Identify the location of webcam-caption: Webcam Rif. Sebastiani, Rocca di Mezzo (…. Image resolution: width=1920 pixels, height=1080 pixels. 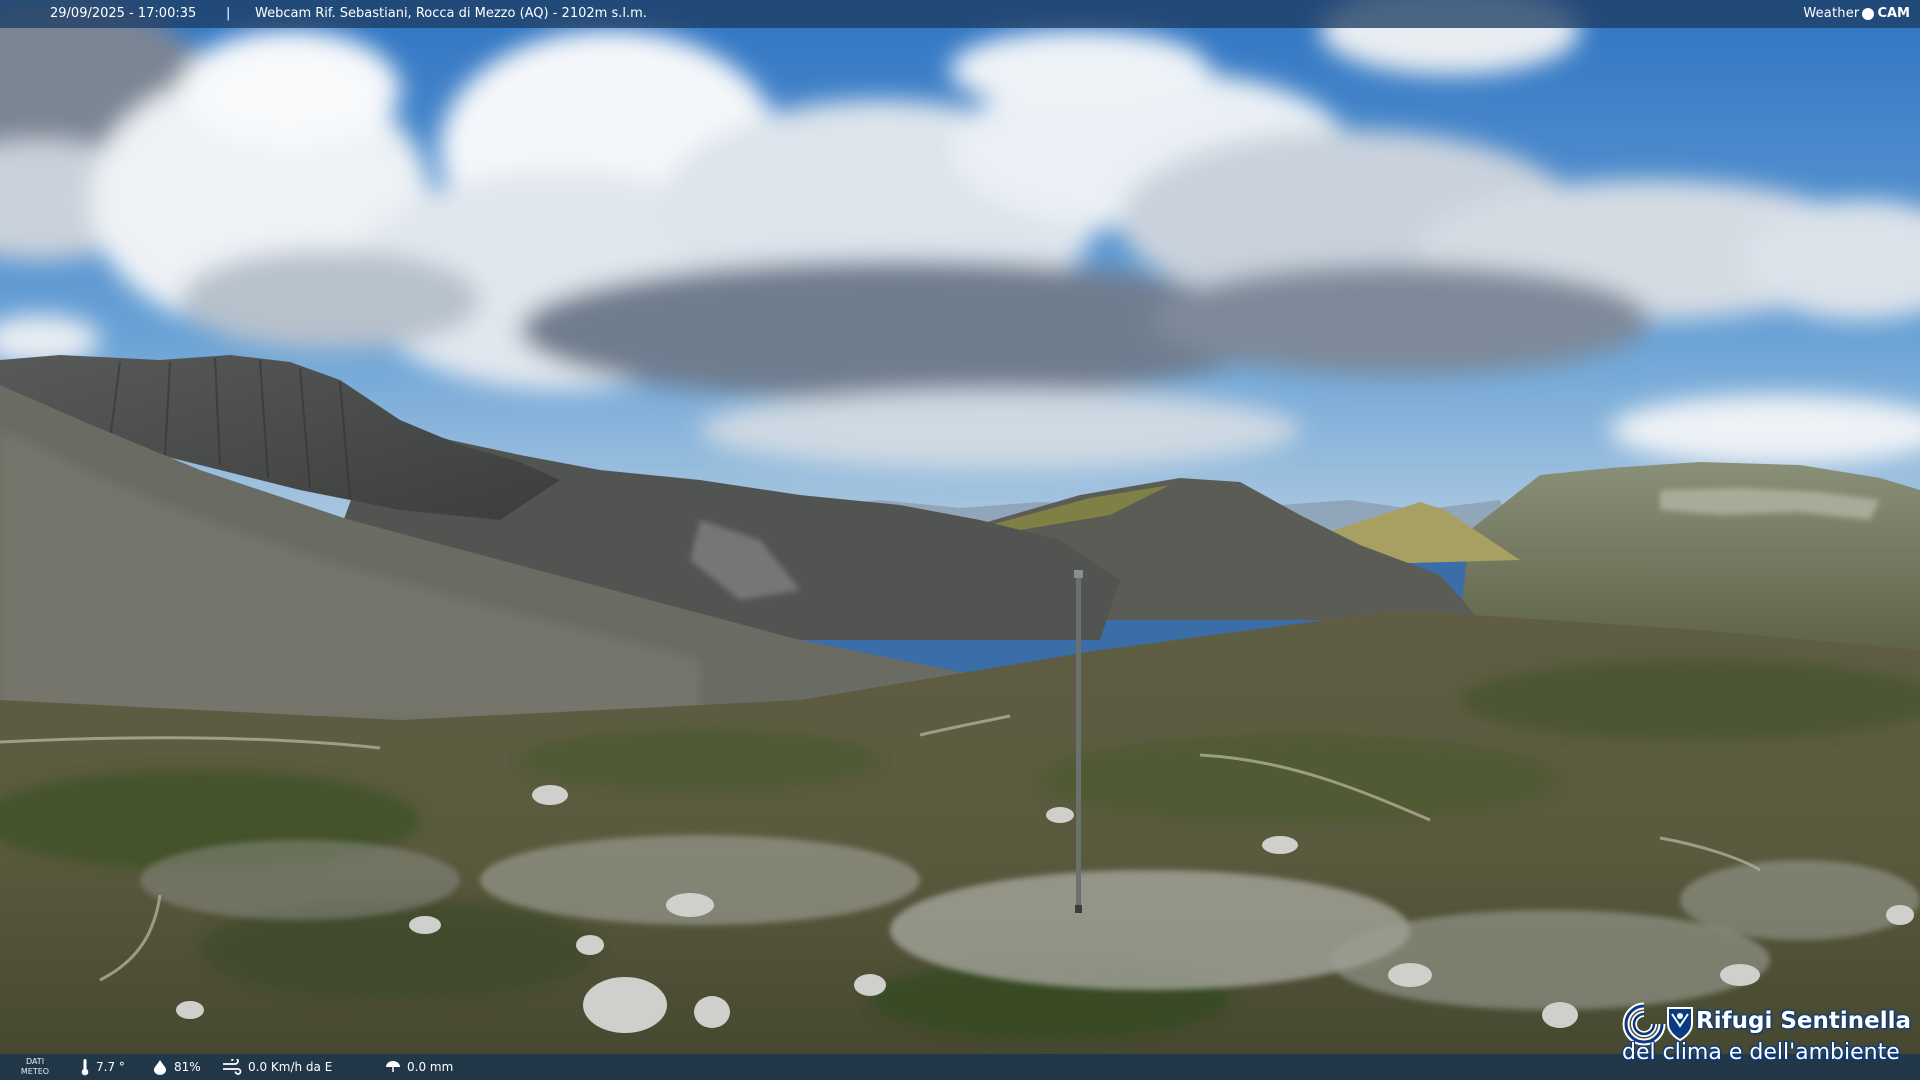
(451, 13).